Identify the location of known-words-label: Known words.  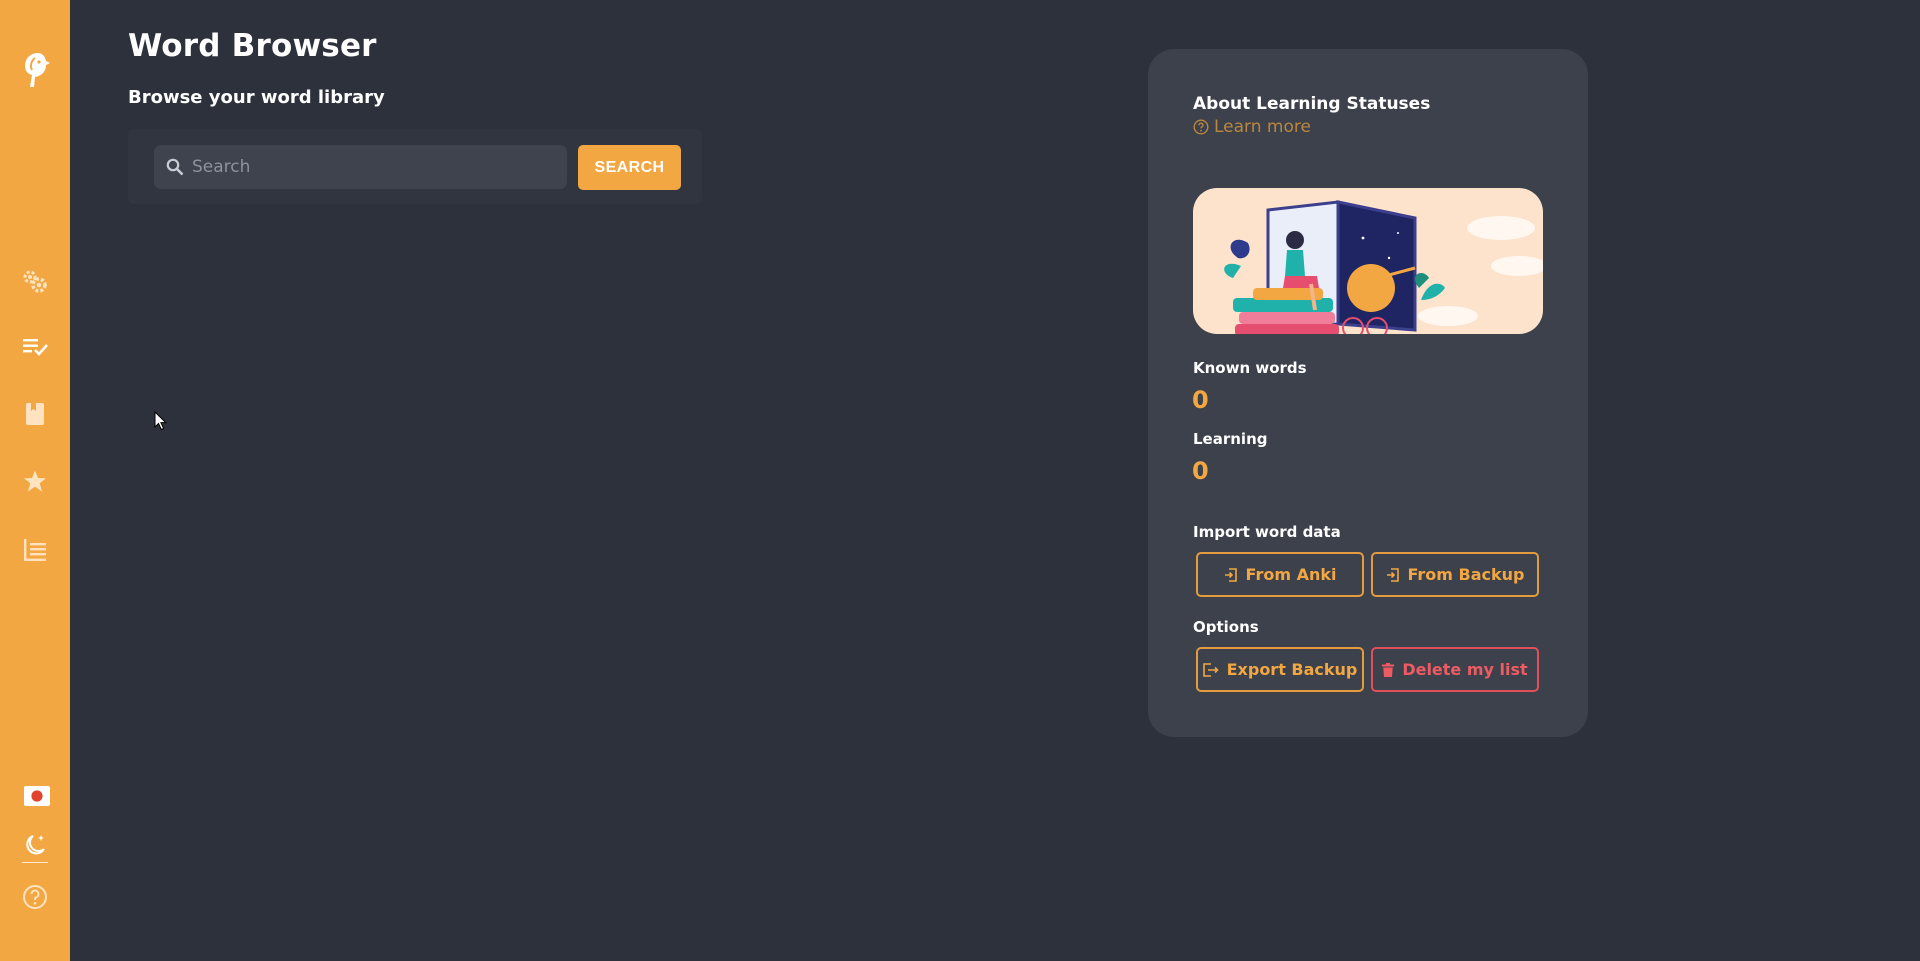
(1250, 368).